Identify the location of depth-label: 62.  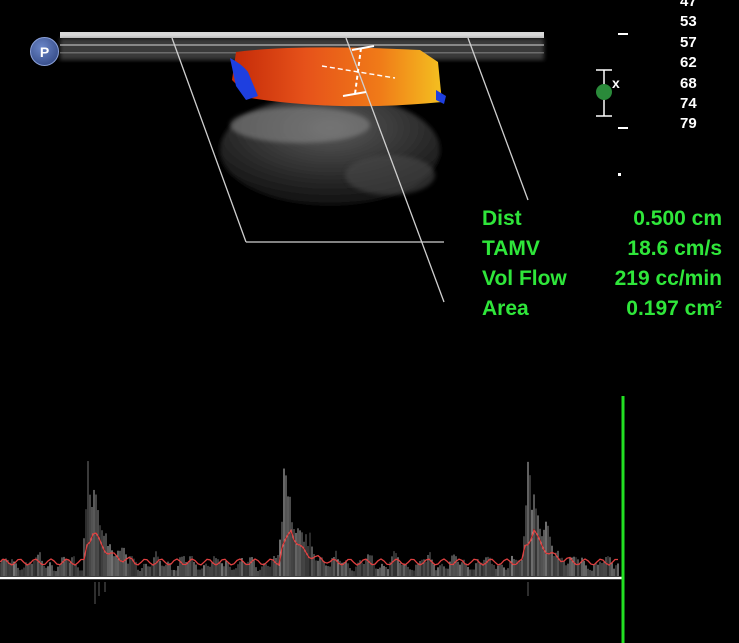
(688, 63).